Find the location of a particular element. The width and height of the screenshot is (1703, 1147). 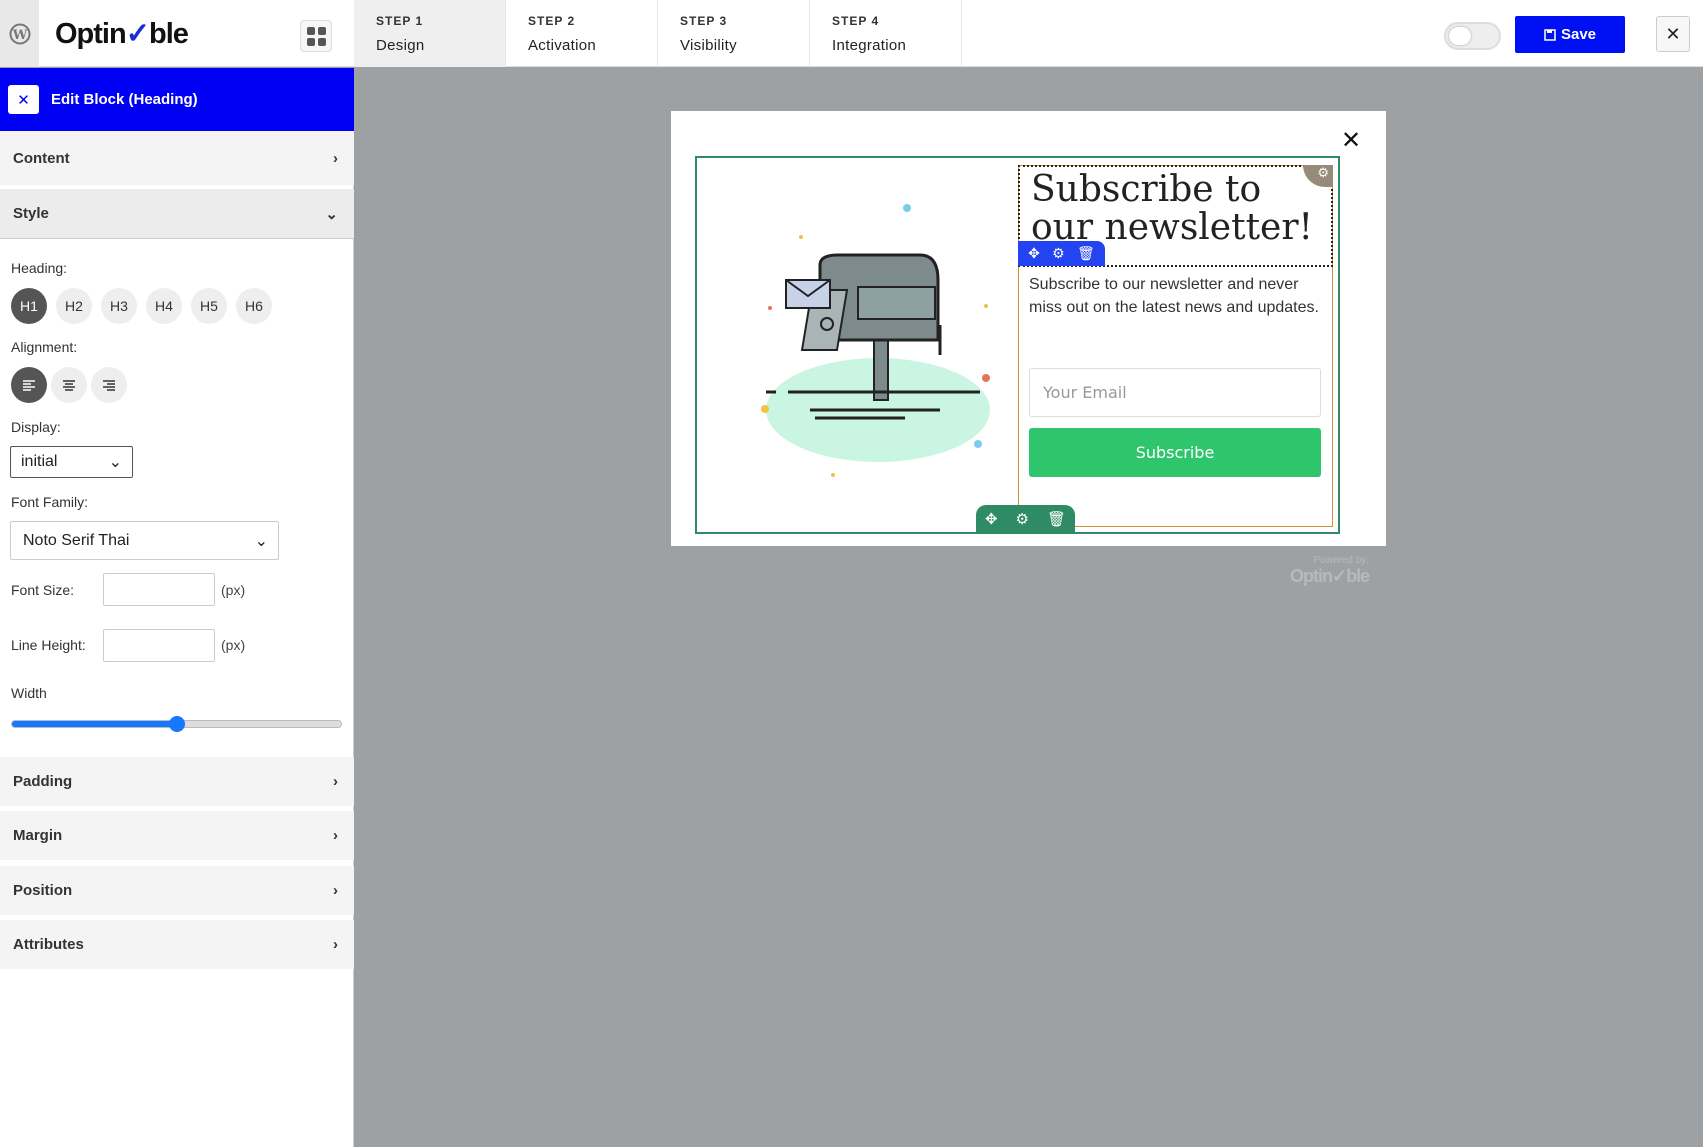

section-margin: Margin › is located at coordinates (177, 835).